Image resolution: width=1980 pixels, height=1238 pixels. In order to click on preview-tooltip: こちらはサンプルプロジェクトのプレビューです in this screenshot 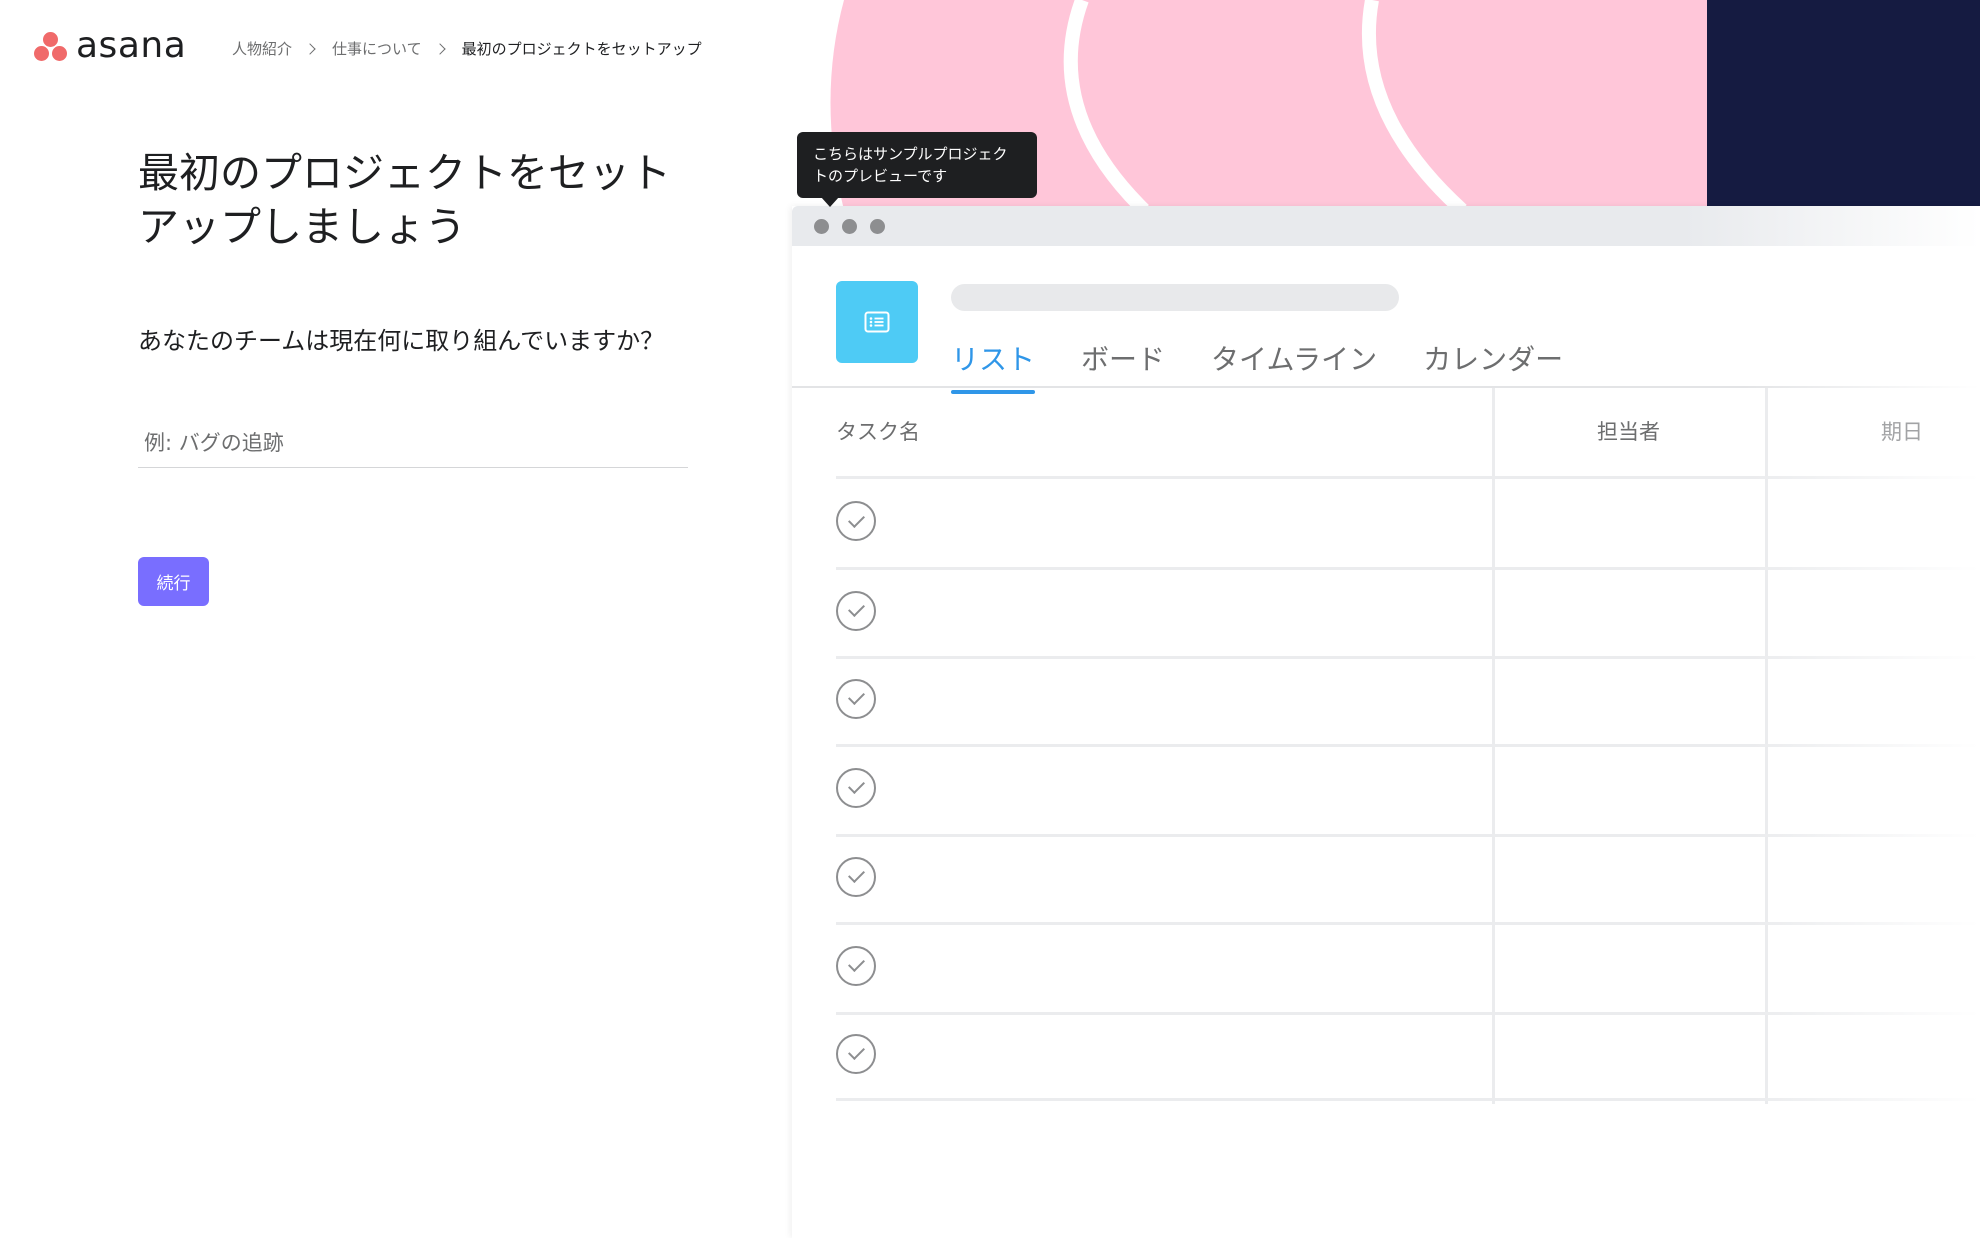, I will do `click(917, 169)`.